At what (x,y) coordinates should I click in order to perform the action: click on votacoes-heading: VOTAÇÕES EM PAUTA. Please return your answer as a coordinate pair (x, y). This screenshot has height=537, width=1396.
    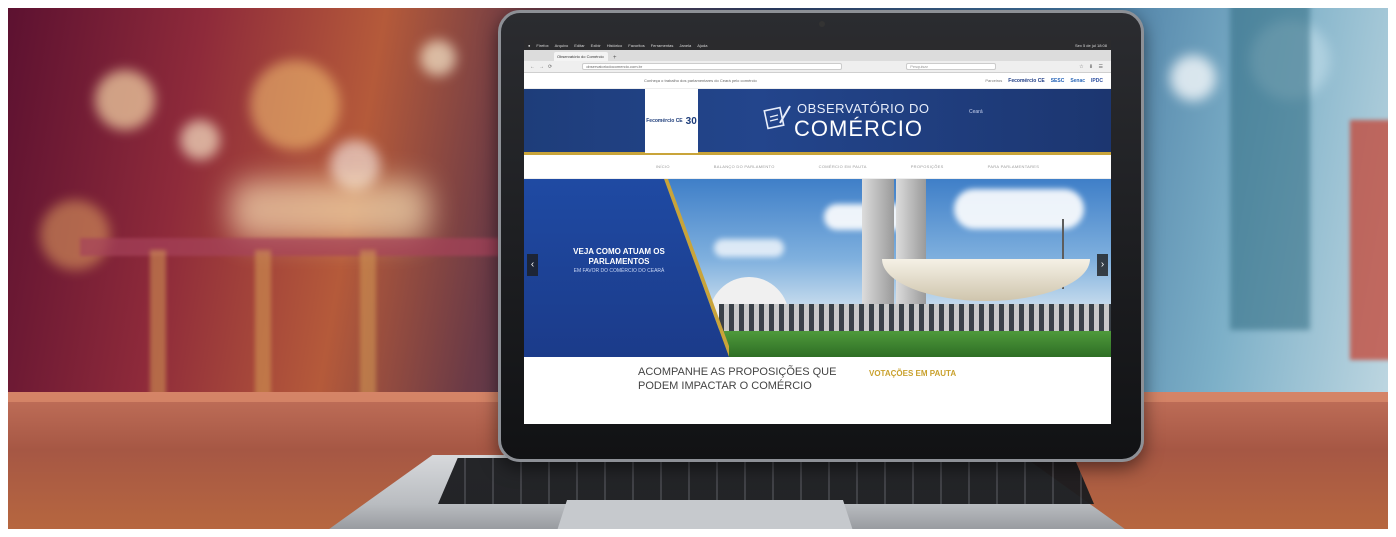
    Looking at the image, I should click on (912, 373).